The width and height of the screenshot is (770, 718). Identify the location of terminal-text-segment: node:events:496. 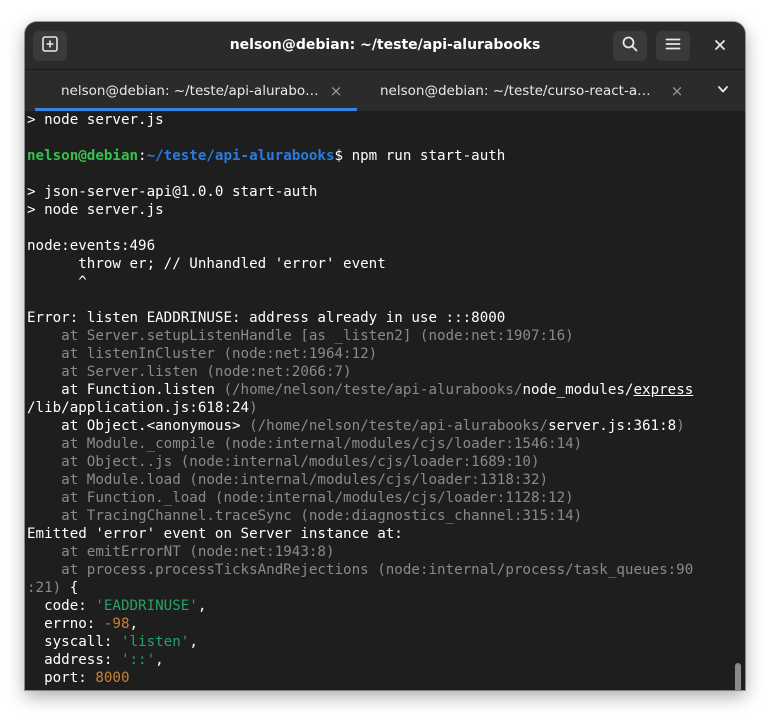
(91, 246).